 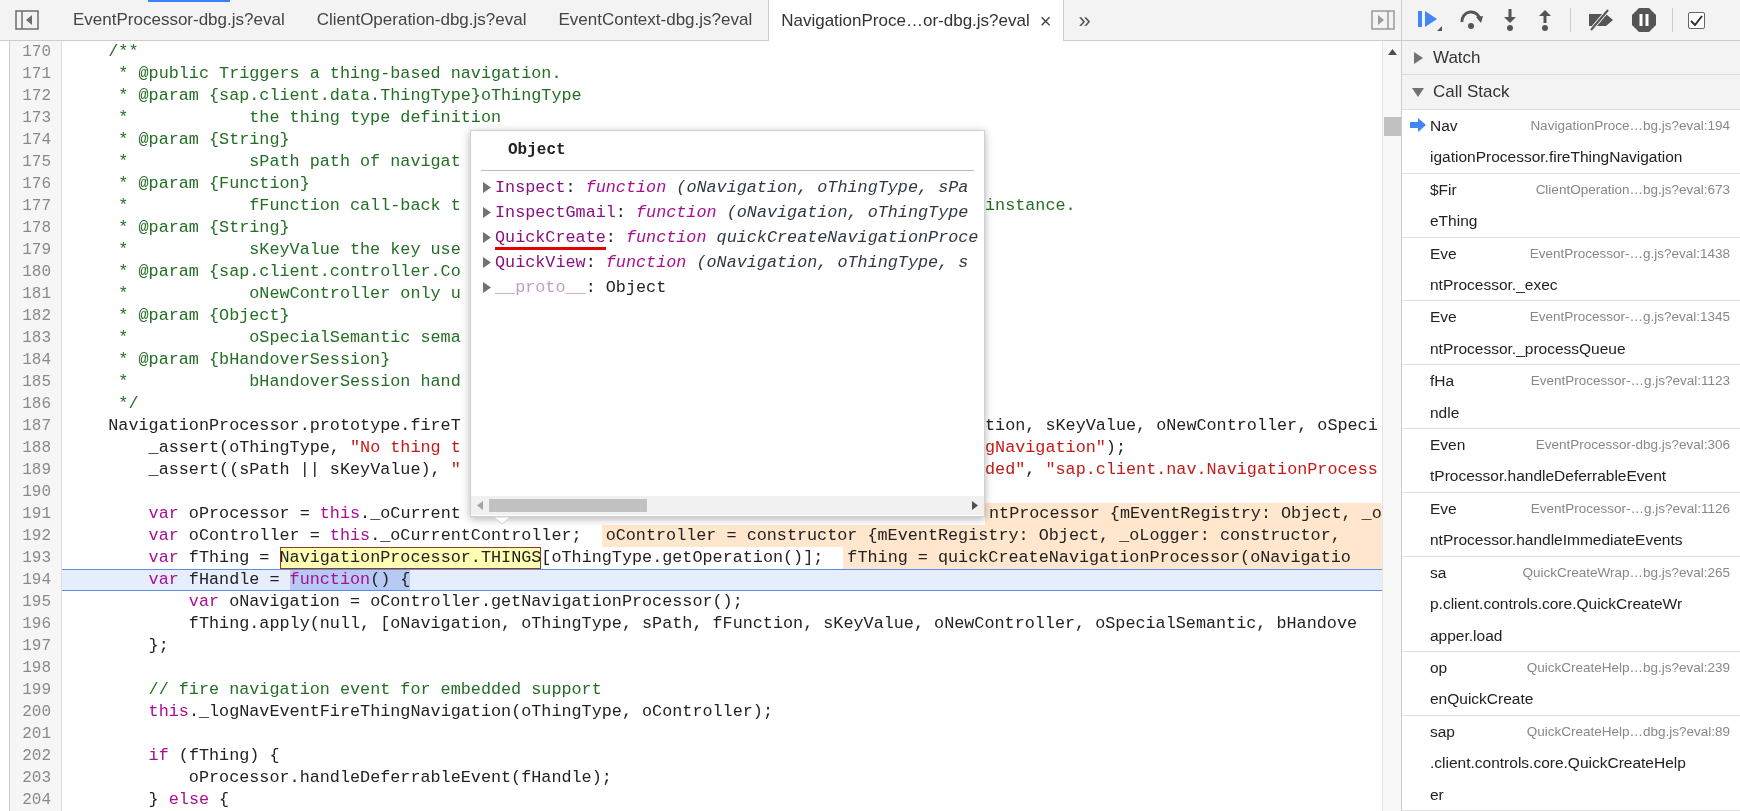 I want to click on section-header: Call Stack, so click(x=1571, y=92).